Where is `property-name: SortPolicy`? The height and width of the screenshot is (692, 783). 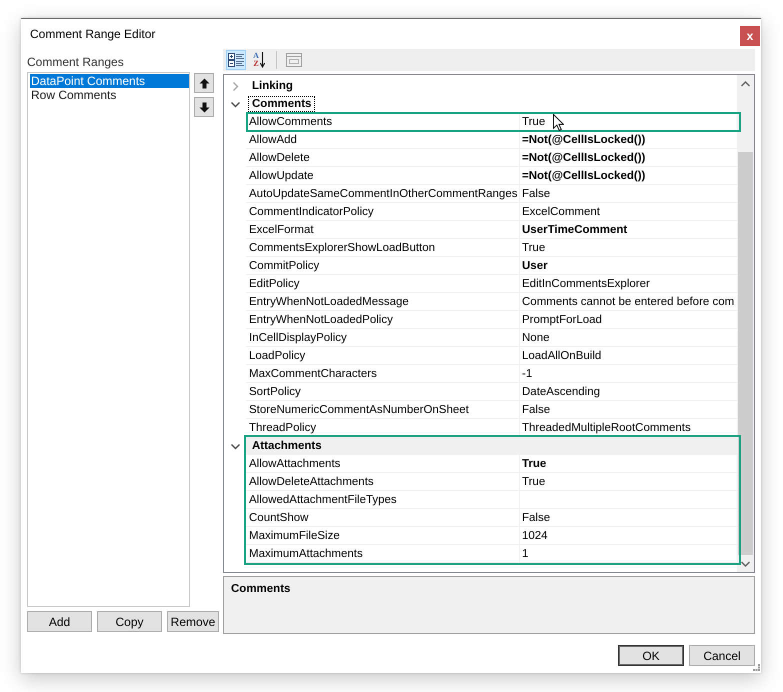 property-name: SortPolicy is located at coordinates (383, 392).